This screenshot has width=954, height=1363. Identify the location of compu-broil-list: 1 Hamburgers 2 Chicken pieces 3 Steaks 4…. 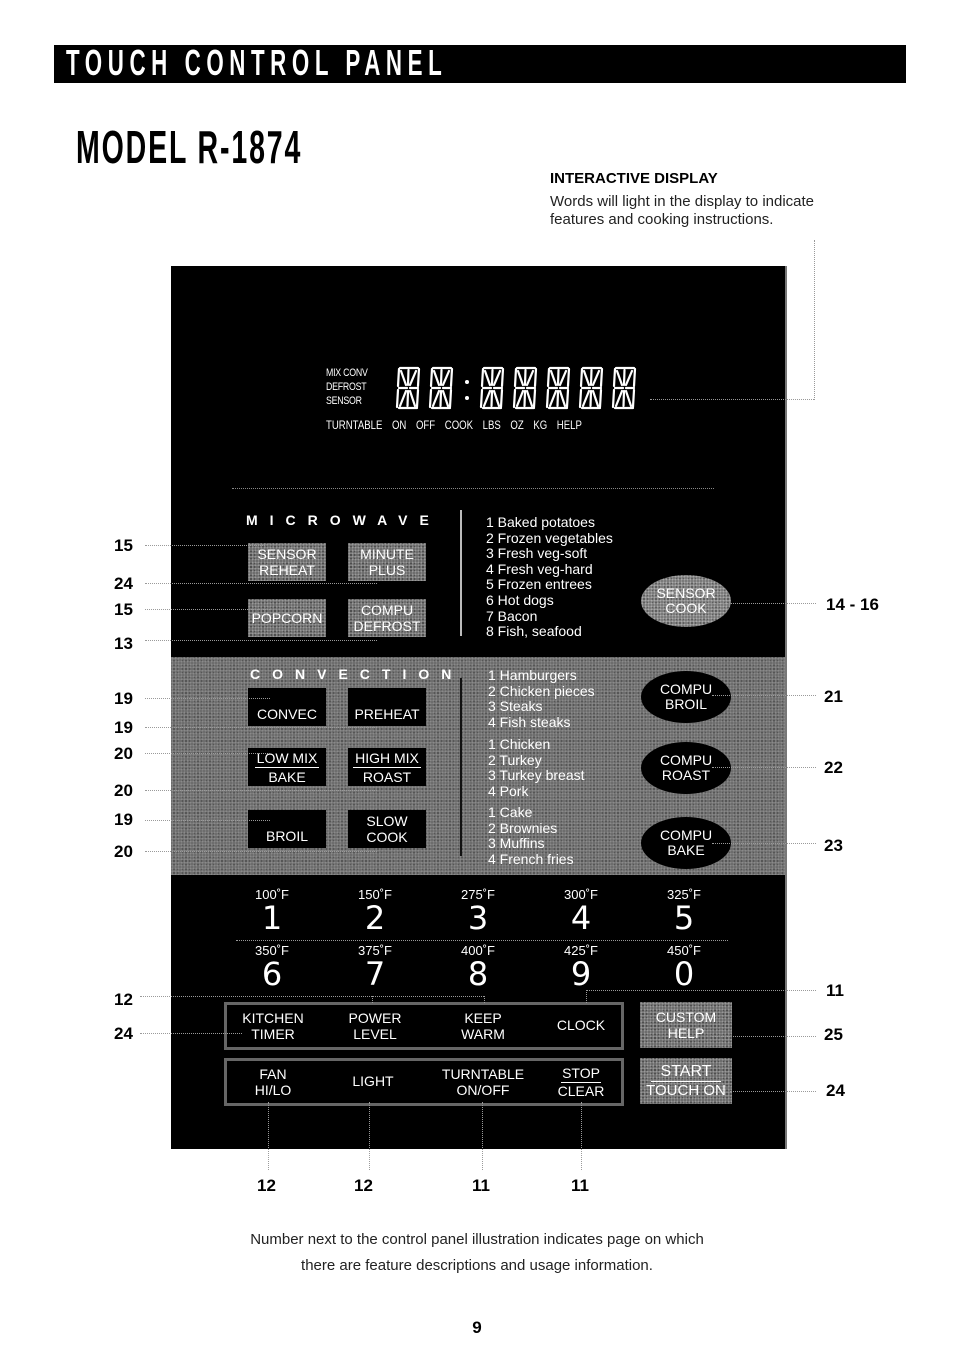
(541, 698).